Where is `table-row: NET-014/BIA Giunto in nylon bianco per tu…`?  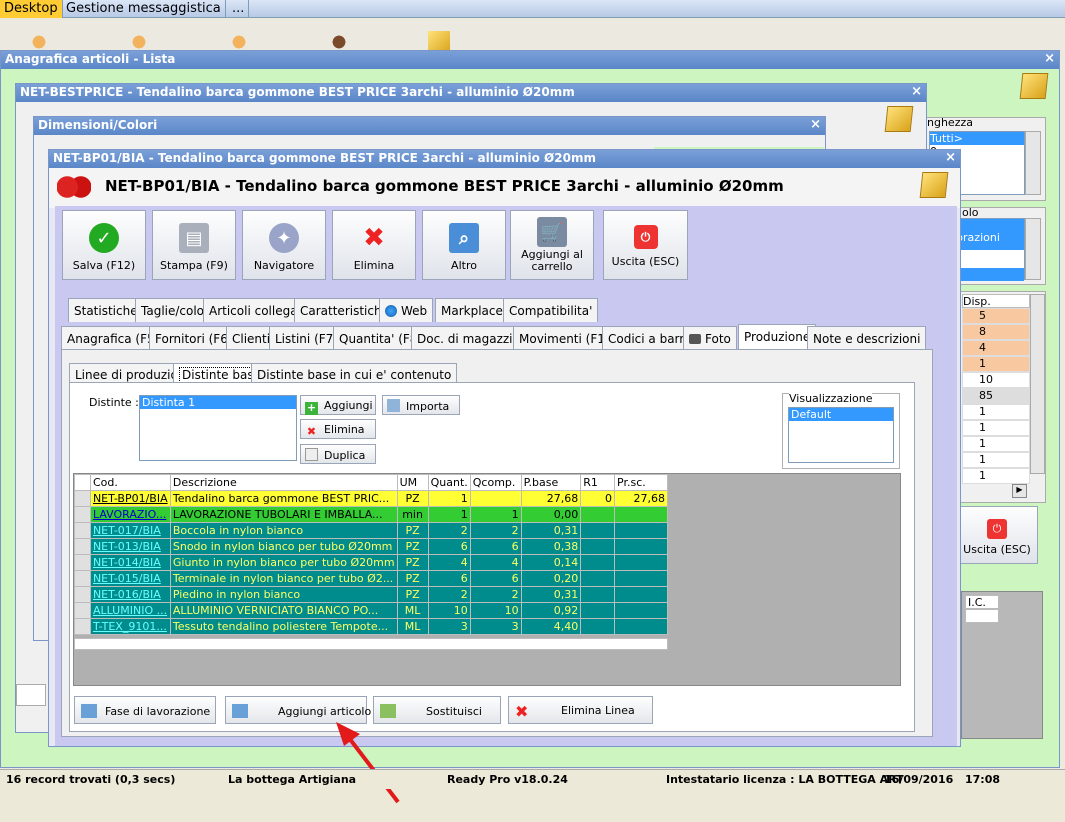 table-row: NET-014/BIA Giunto in nylon bianco per tu… is located at coordinates (371, 562).